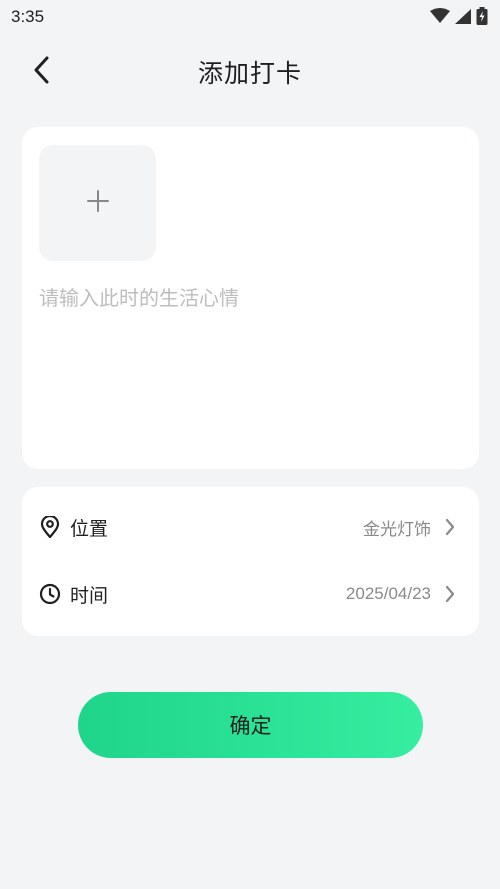 The height and width of the screenshot is (889, 500). Describe the element at coordinates (89, 528) in the screenshot. I see `location-label: 位置` at that location.